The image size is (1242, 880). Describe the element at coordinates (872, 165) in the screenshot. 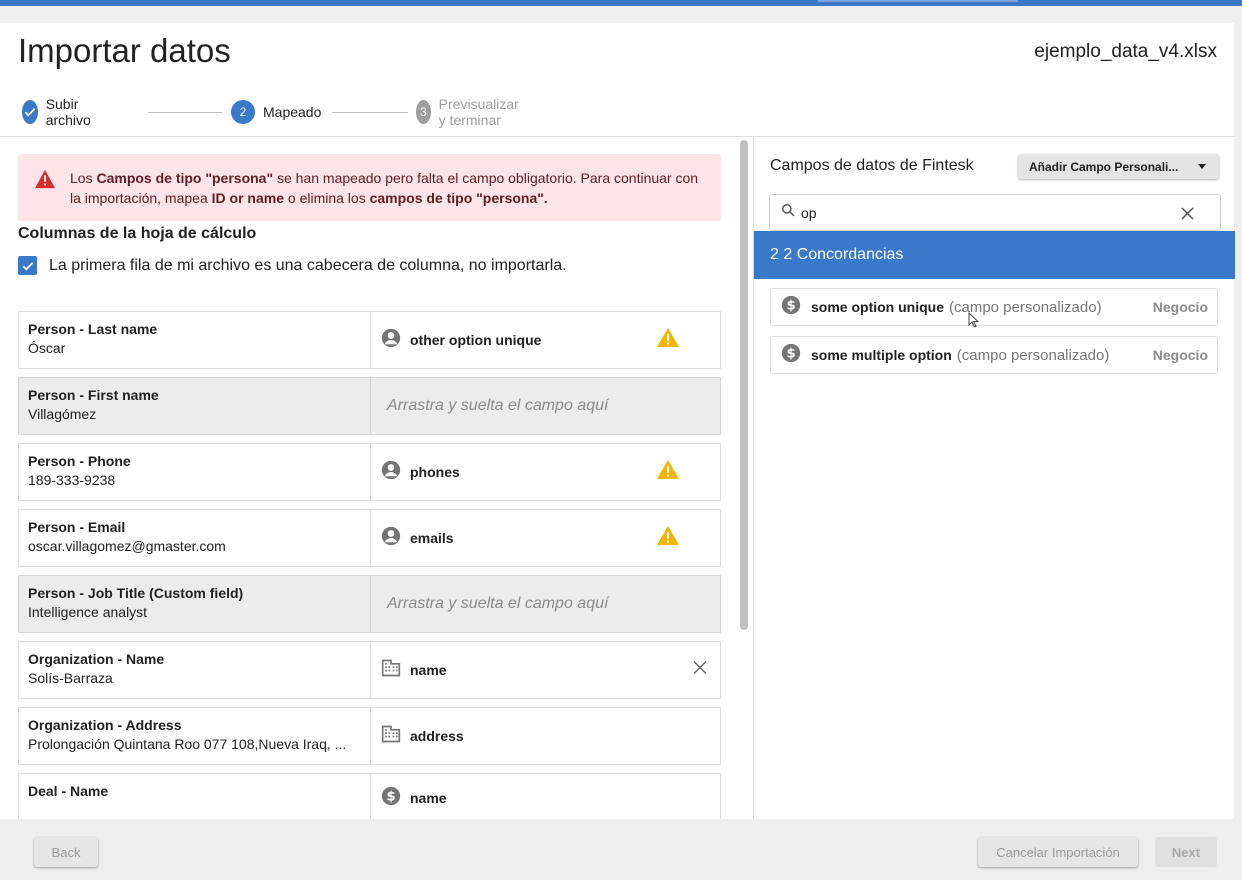

I see `fields-panel-title: Campos de datos de Fintesk` at that location.